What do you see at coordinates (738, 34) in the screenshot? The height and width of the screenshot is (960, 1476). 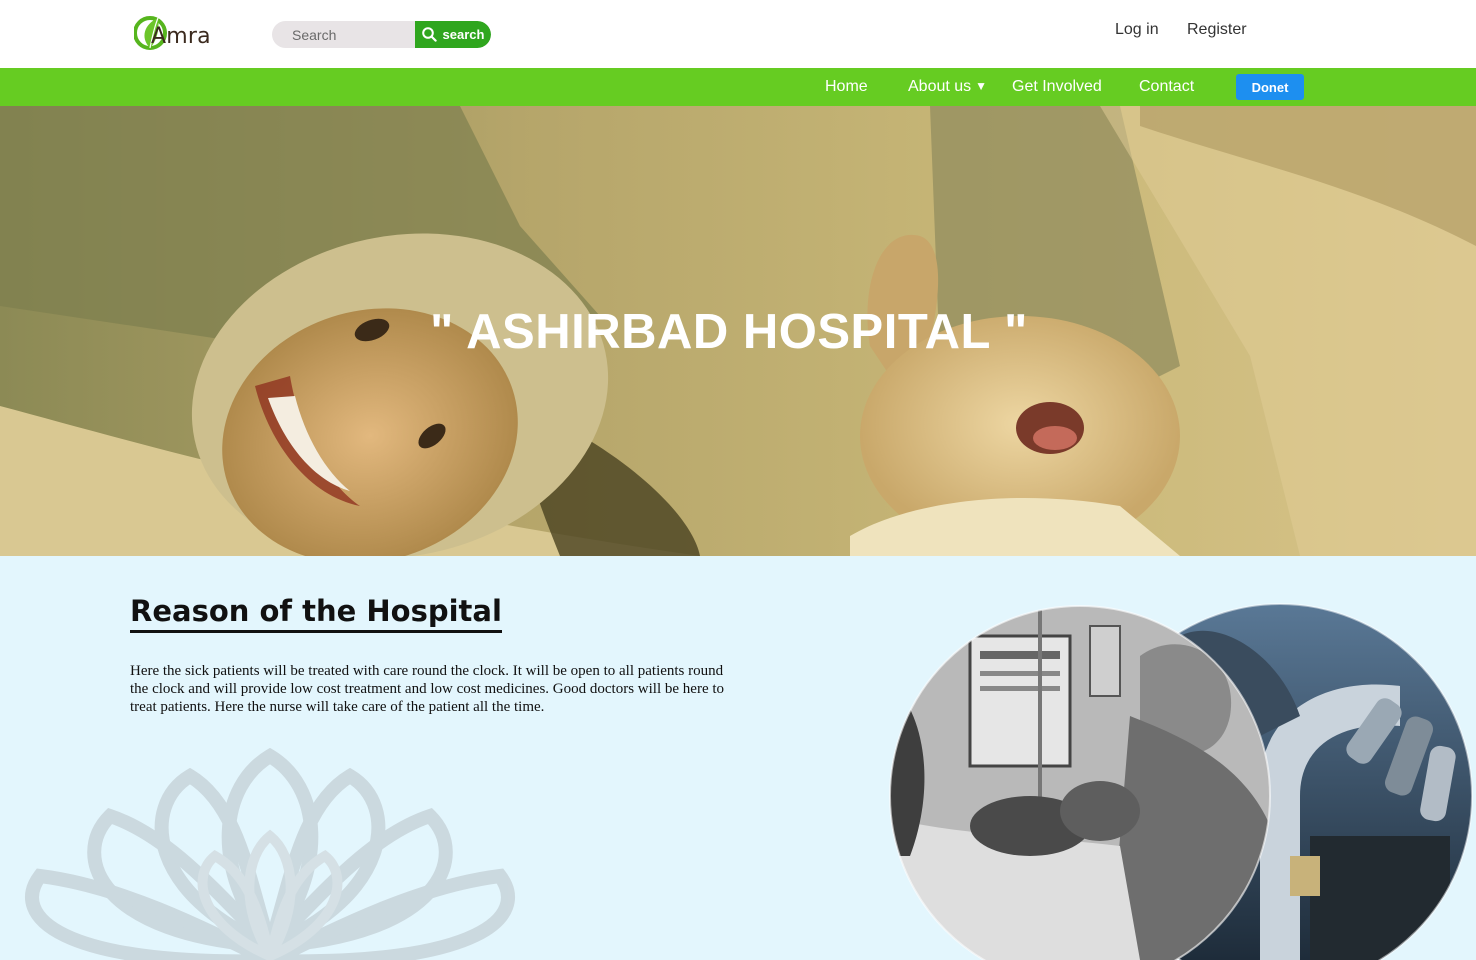 I see `top-header: Amra search Log in Register` at bounding box center [738, 34].